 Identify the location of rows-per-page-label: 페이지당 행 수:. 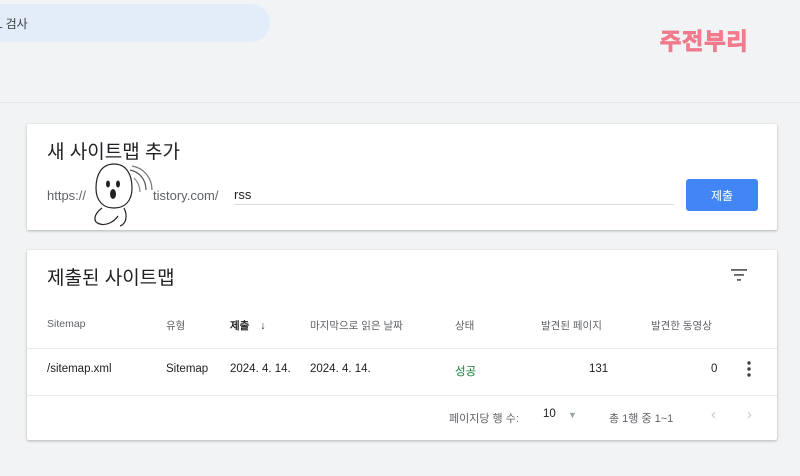
(484, 419).